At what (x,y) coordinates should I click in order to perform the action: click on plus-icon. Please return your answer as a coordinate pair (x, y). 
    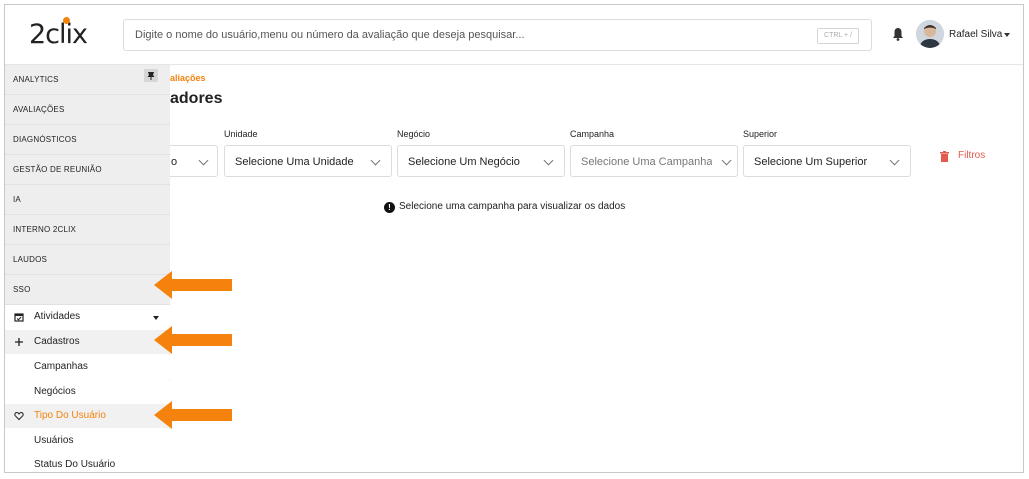
    Looking at the image, I should click on (19, 342).